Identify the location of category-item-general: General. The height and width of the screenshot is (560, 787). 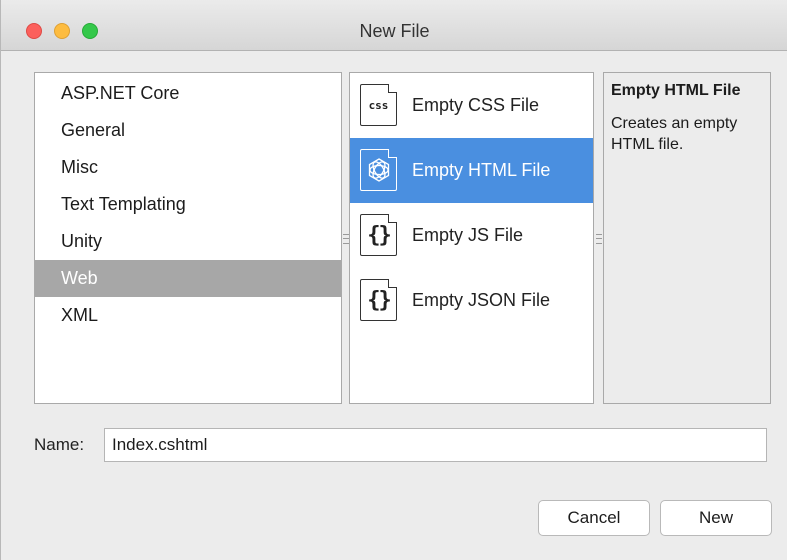
(188, 130).